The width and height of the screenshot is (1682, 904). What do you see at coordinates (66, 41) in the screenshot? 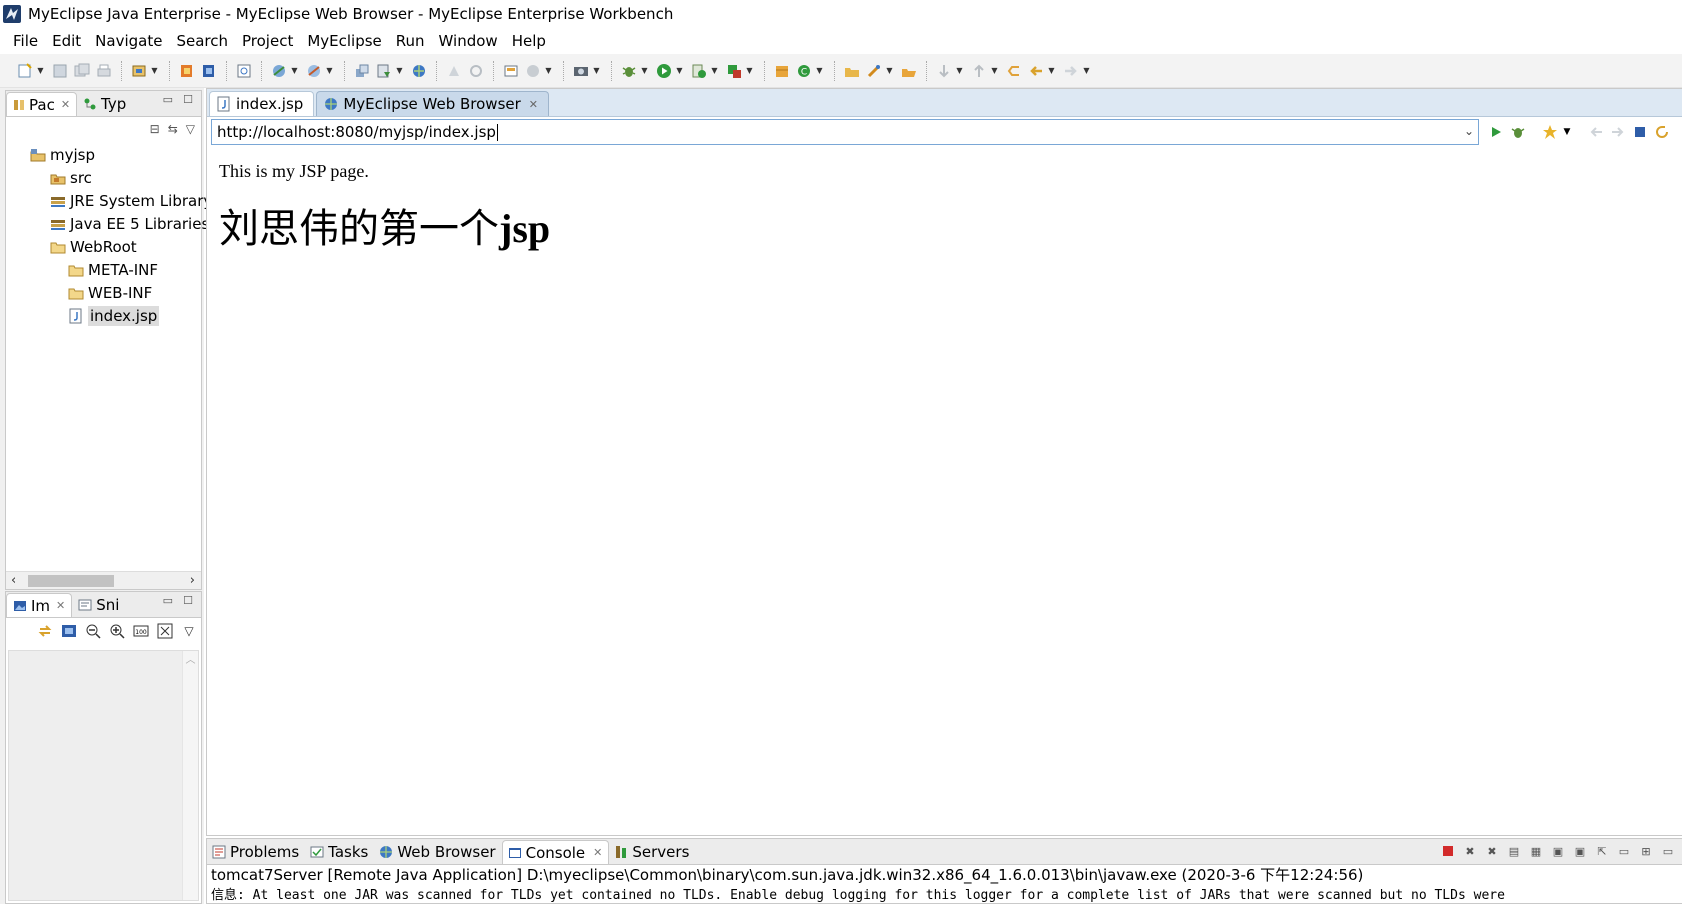
I see `menu-edit: Edit` at bounding box center [66, 41].